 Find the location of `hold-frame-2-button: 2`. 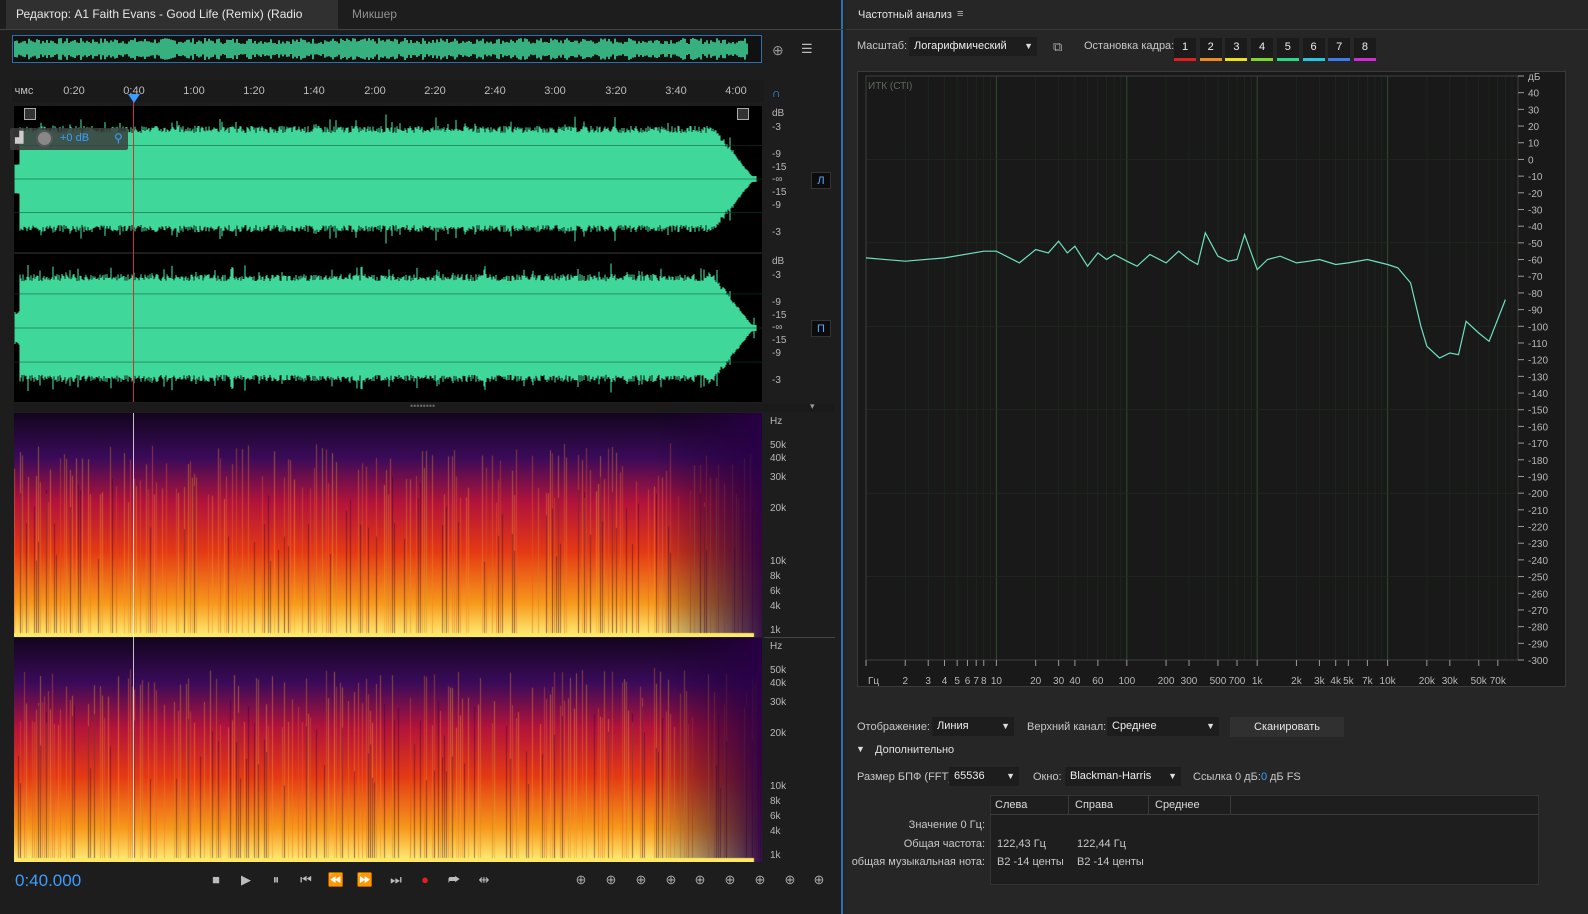

hold-frame-2-button: 2 is located at coordinates (1210, 49).